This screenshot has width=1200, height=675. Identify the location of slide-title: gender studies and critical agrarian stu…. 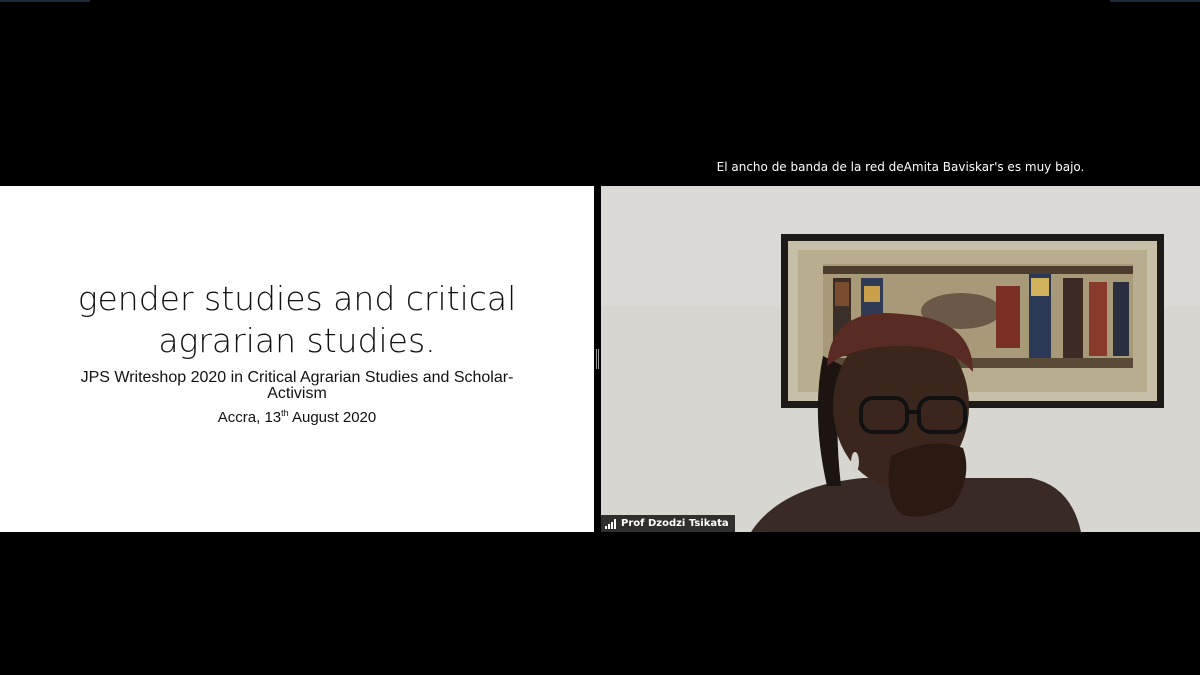
(297, 320).